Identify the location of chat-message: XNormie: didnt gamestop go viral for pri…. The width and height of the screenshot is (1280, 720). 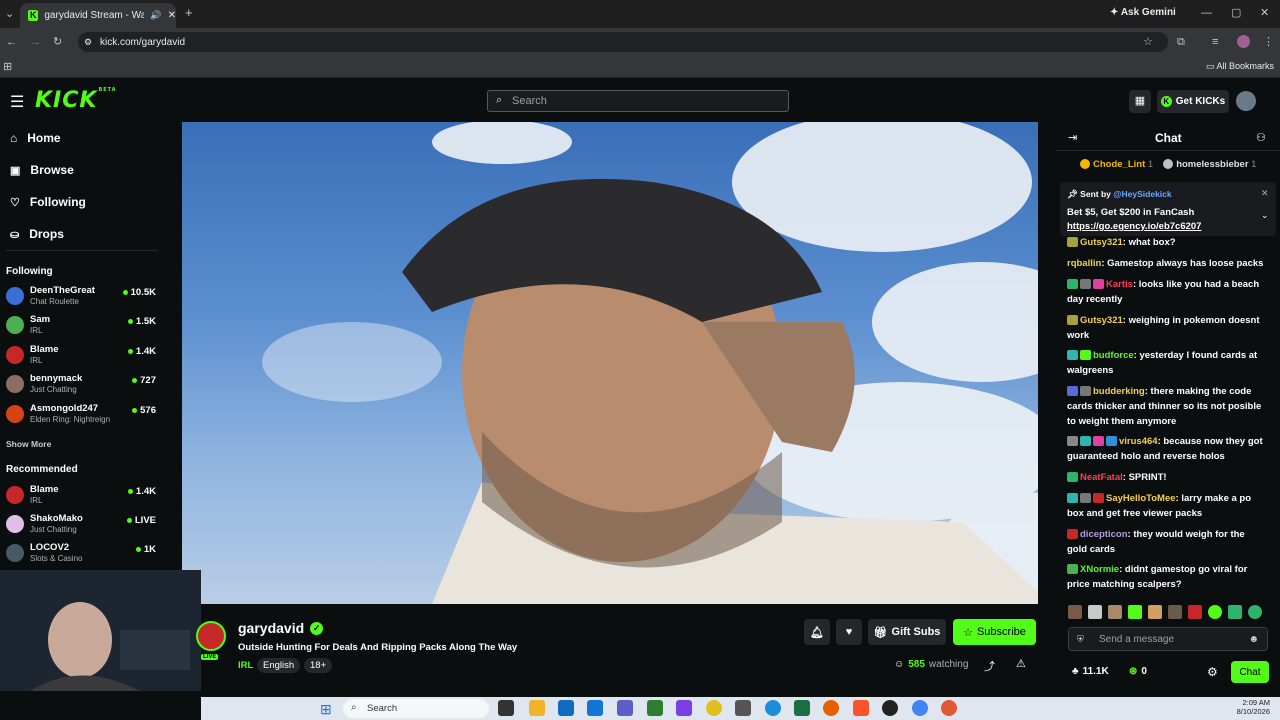
(1167, 577).